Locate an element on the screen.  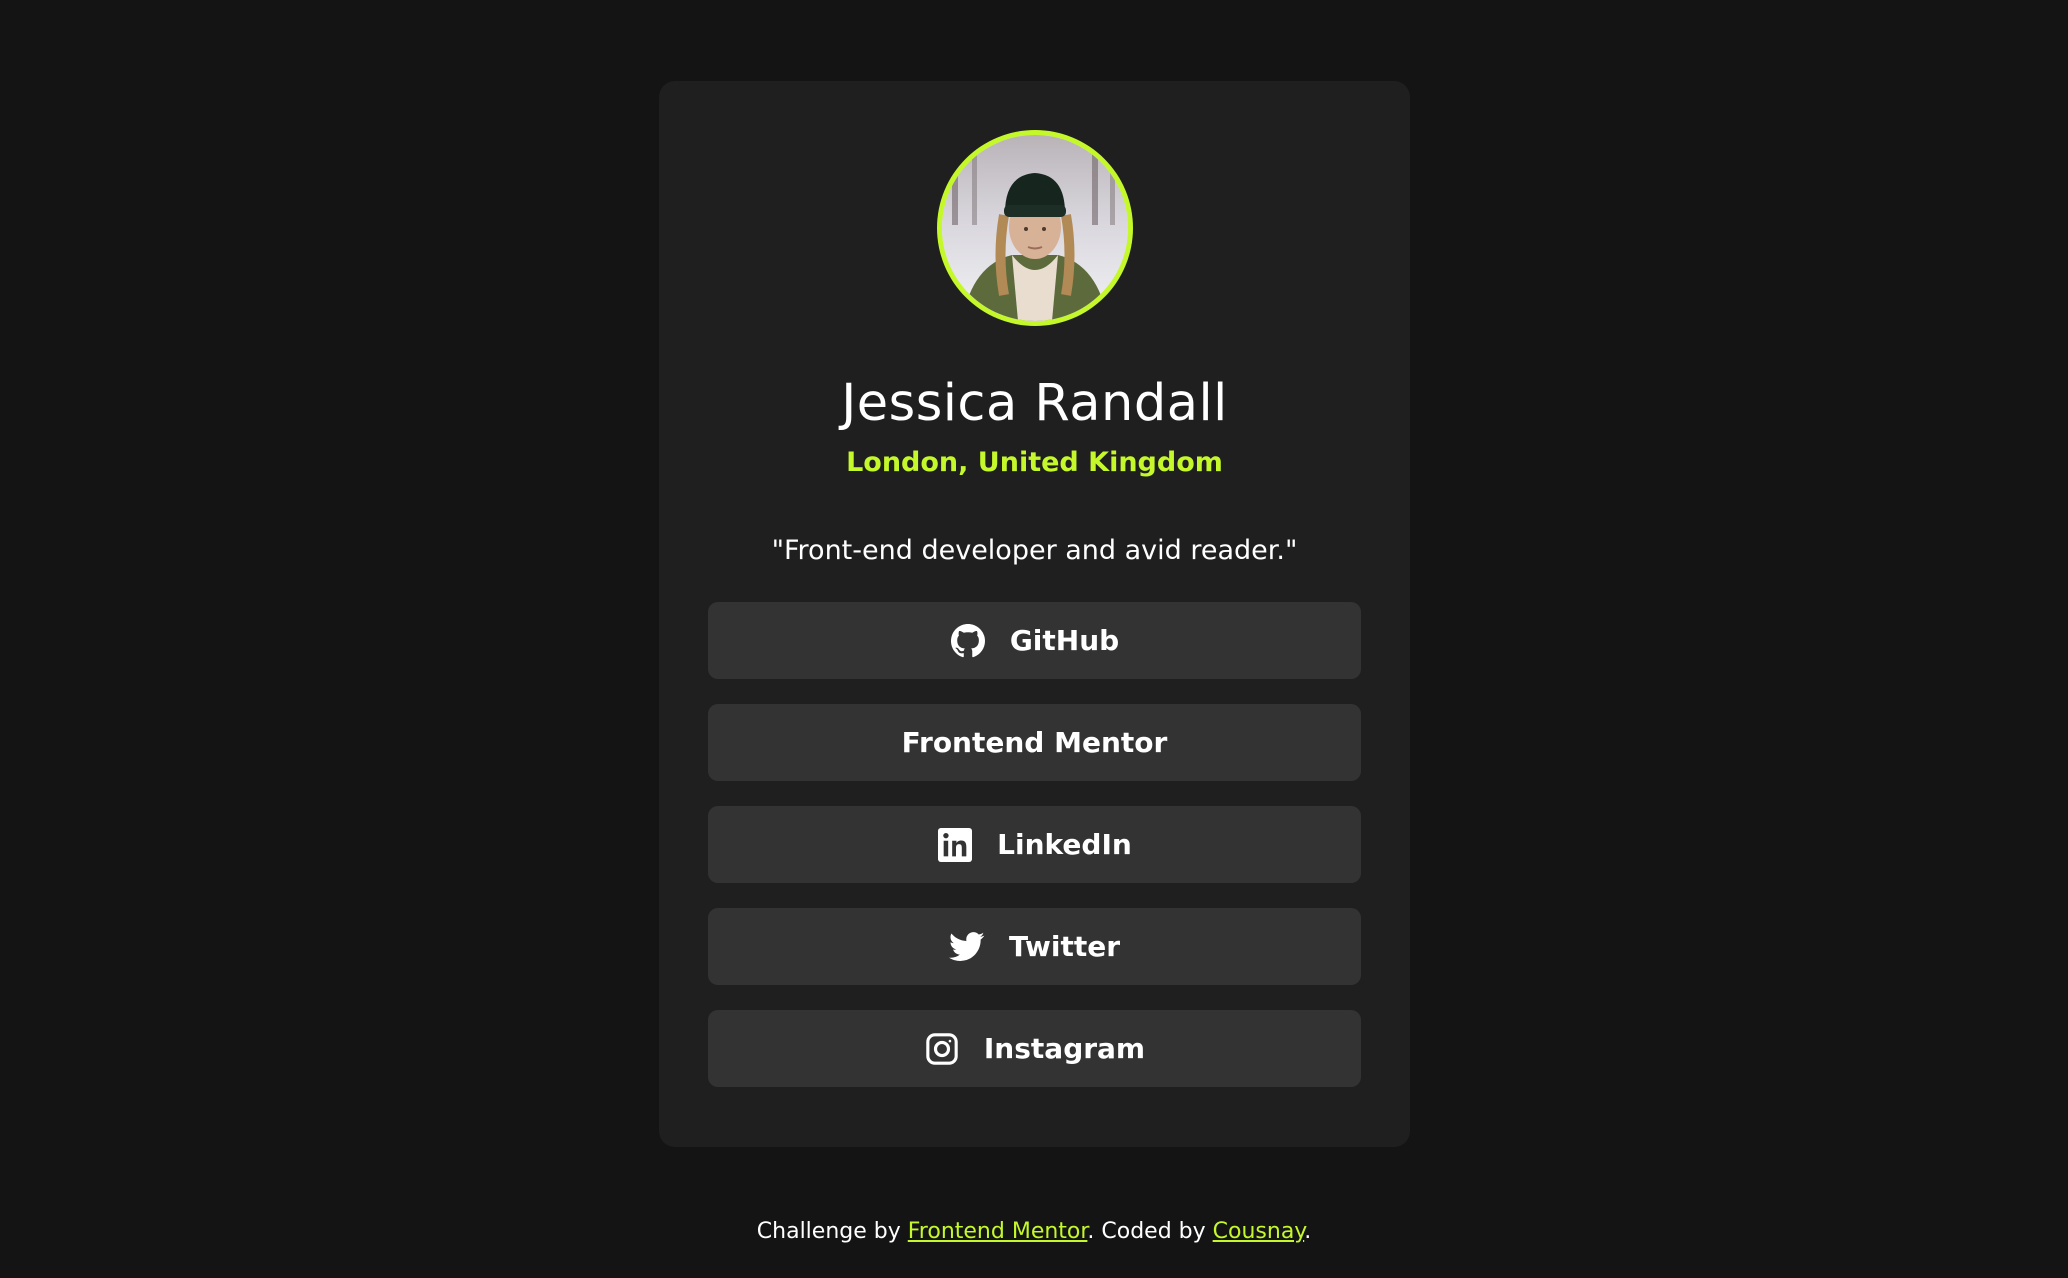
footer-prefix: Challenge by is located at coordinates (832, 1231).